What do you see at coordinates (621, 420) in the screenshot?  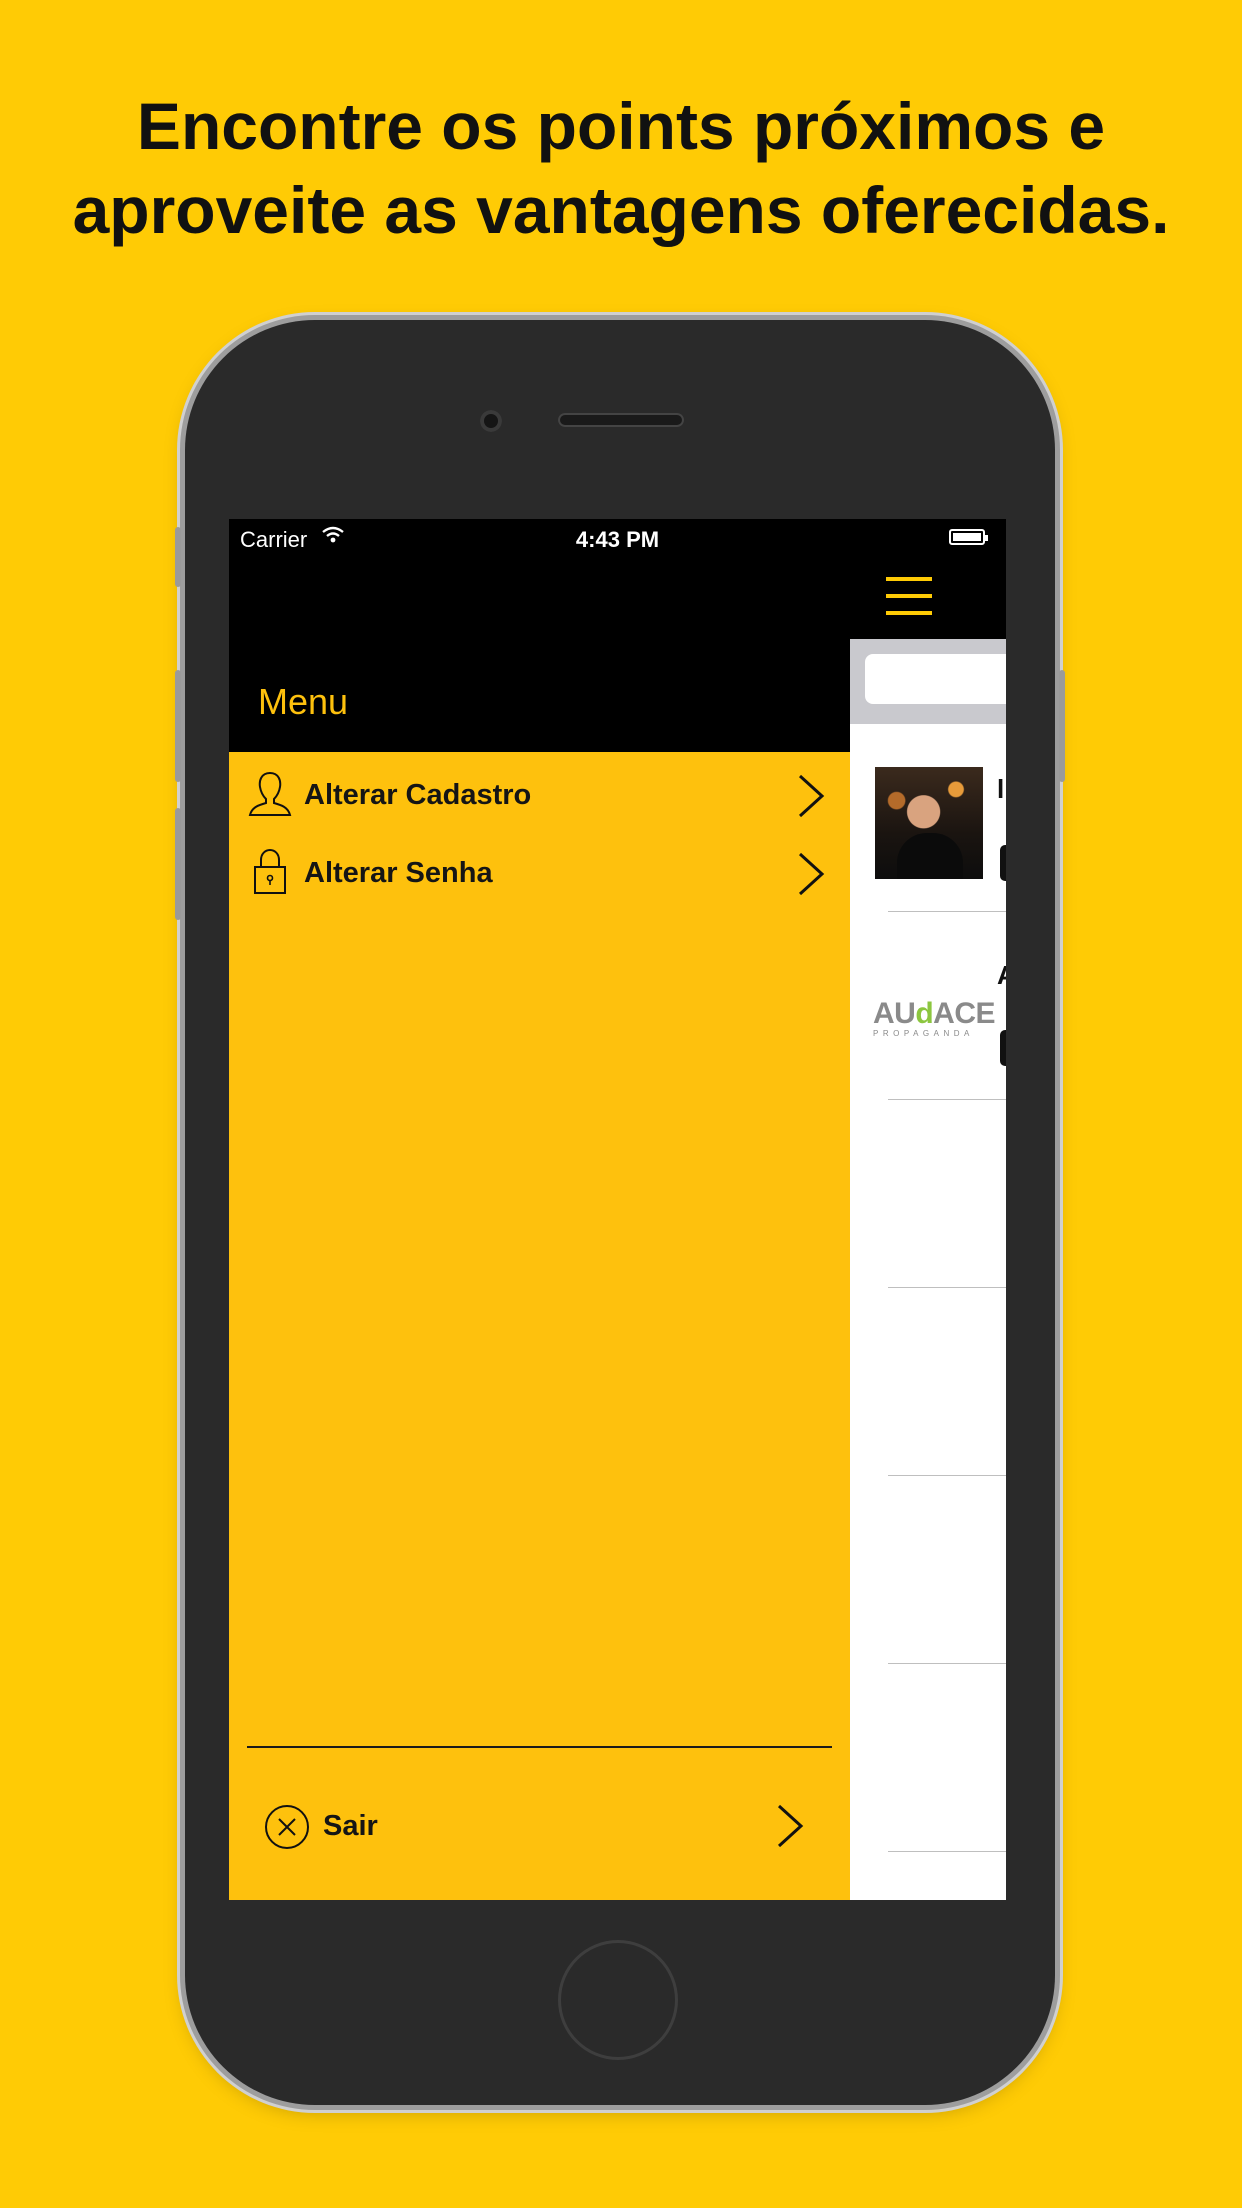 I see `earpiece-speaker` at bounding box center [621, 420].